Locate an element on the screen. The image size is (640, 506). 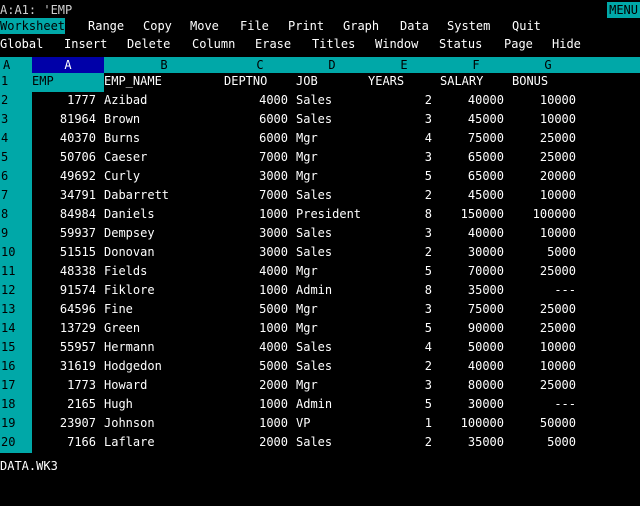
menu-item-print: Print is located at coordinates (306, 26).